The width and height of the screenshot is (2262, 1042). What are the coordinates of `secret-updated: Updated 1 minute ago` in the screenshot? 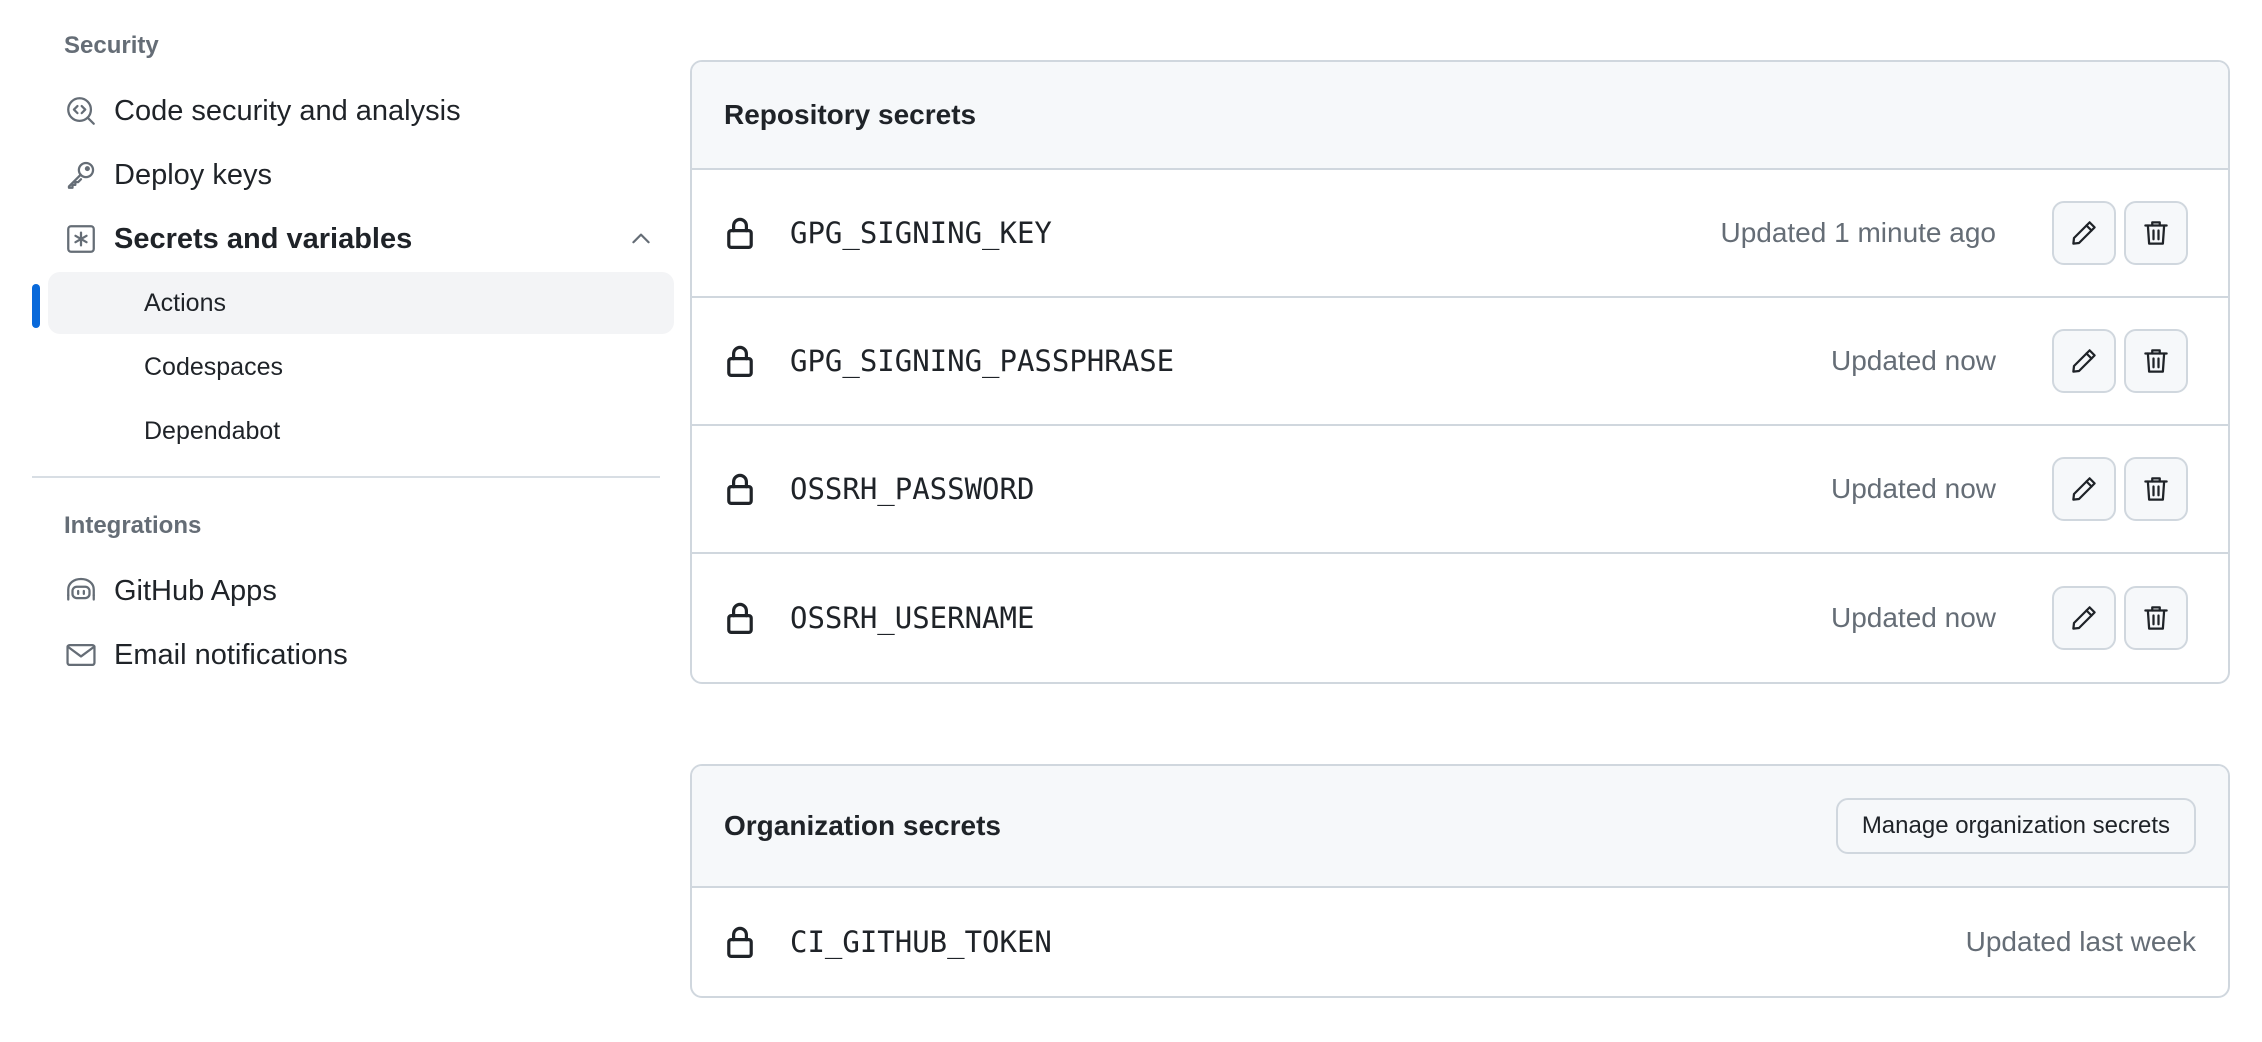 It's located at (1858, 232).